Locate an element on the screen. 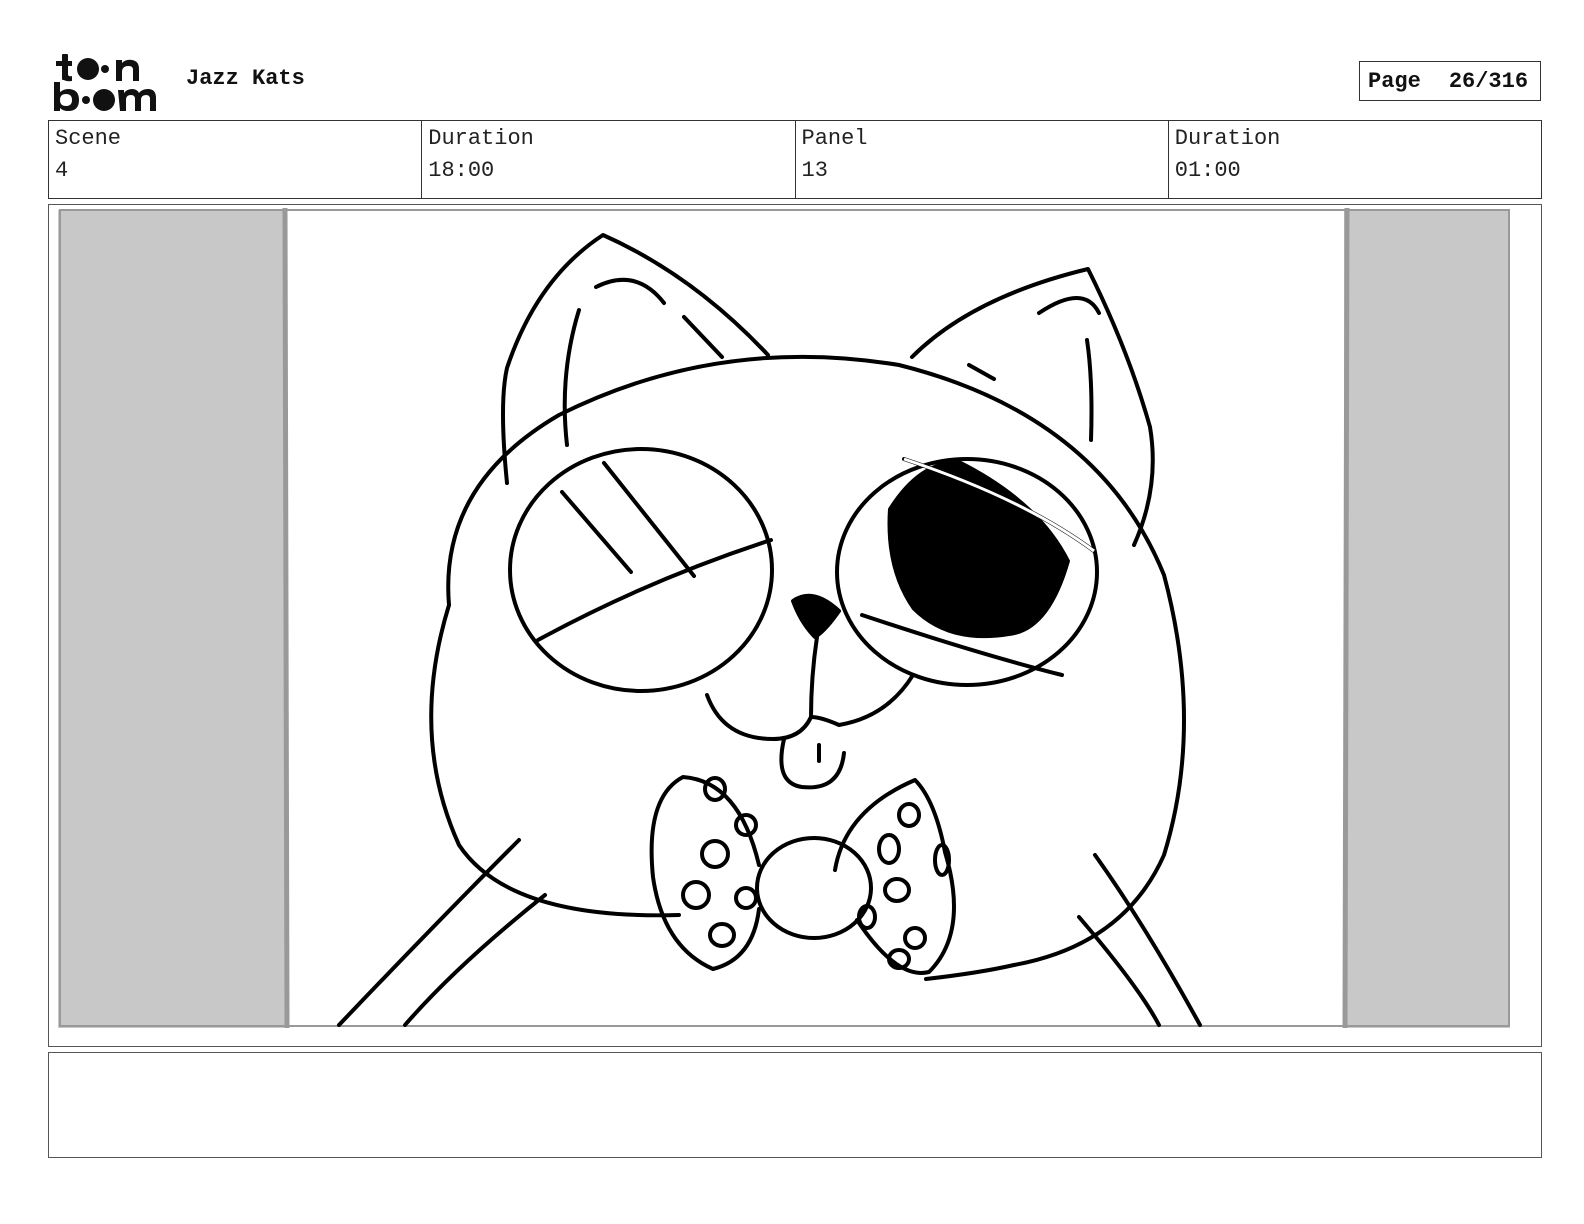  page-label: Page is located at coordinates (1394, 81).